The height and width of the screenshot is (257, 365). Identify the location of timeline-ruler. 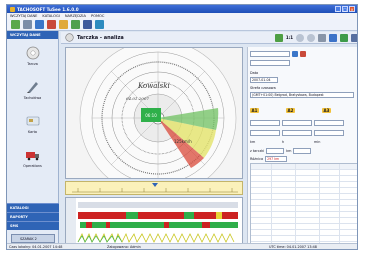
(155, 188).